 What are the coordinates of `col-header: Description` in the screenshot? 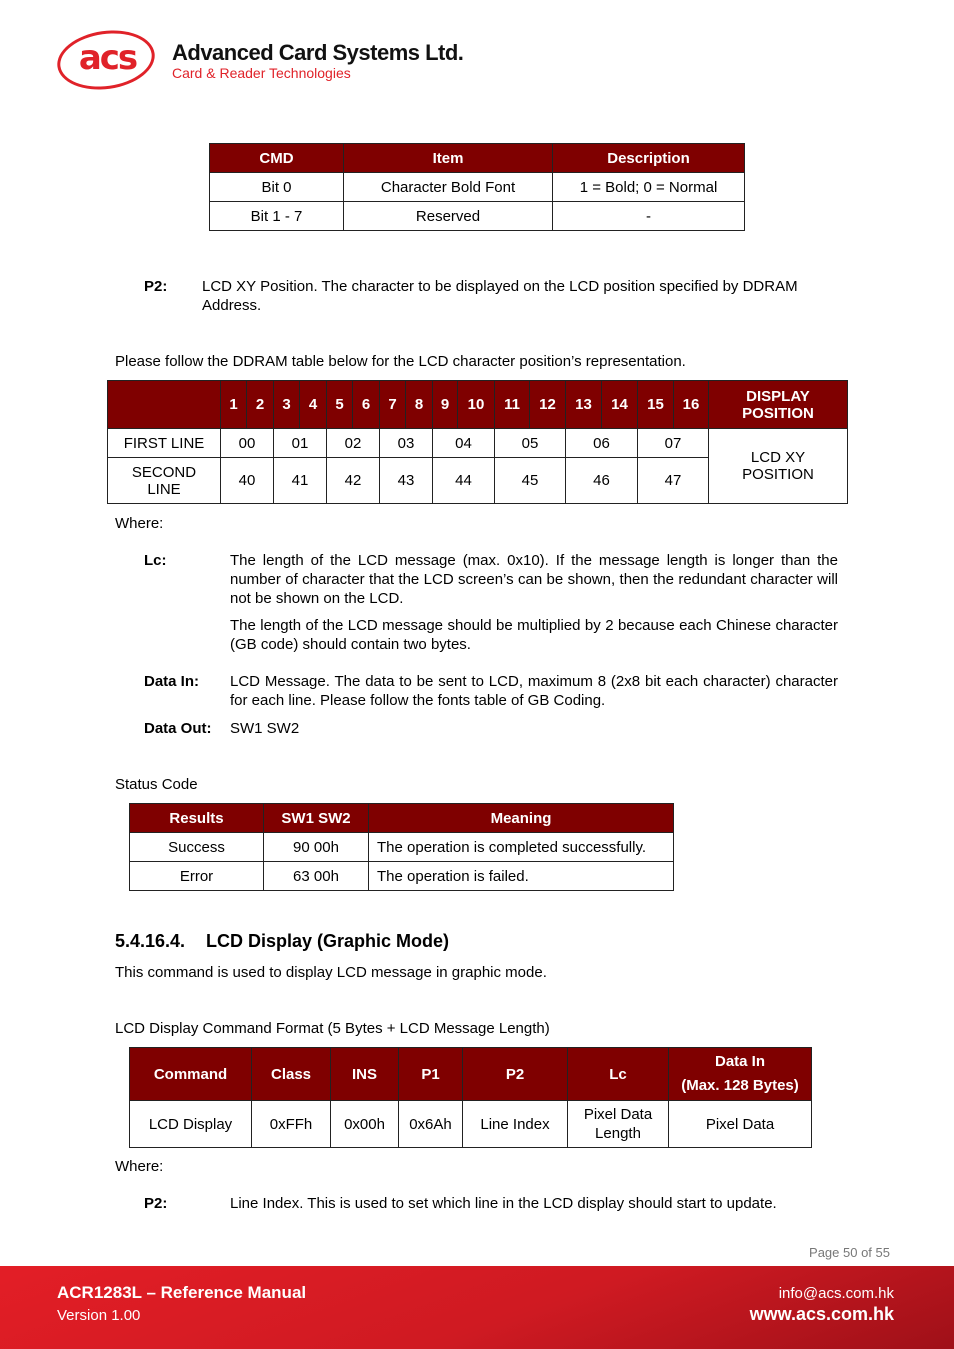 It's located at (648, 158).